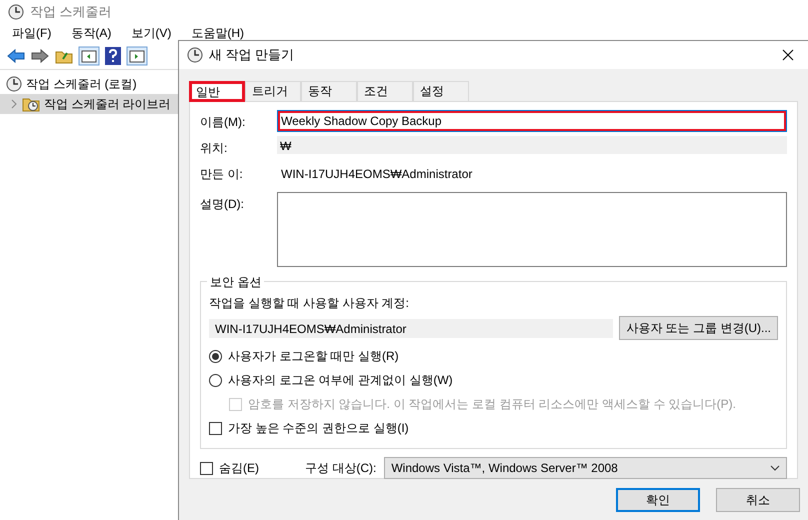 The width and height of the screenshot is (808, 520). Describe the element at coordinates (340, 380) in the screenshot. I see `option-label: 사용자의 로그온 여부에 관계없이 실행(W)` at that location.